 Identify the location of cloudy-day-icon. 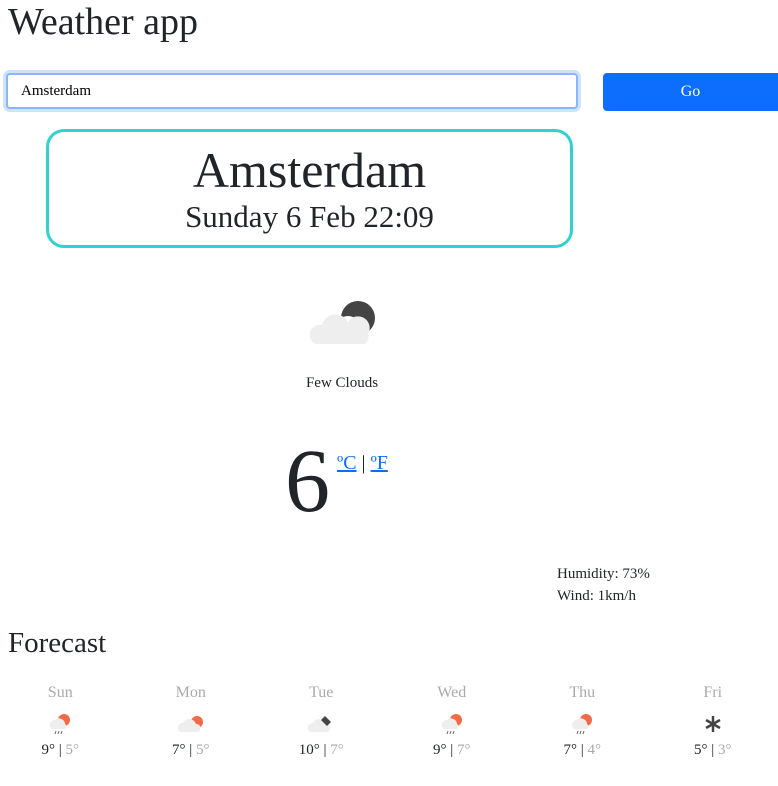
(191, 724).